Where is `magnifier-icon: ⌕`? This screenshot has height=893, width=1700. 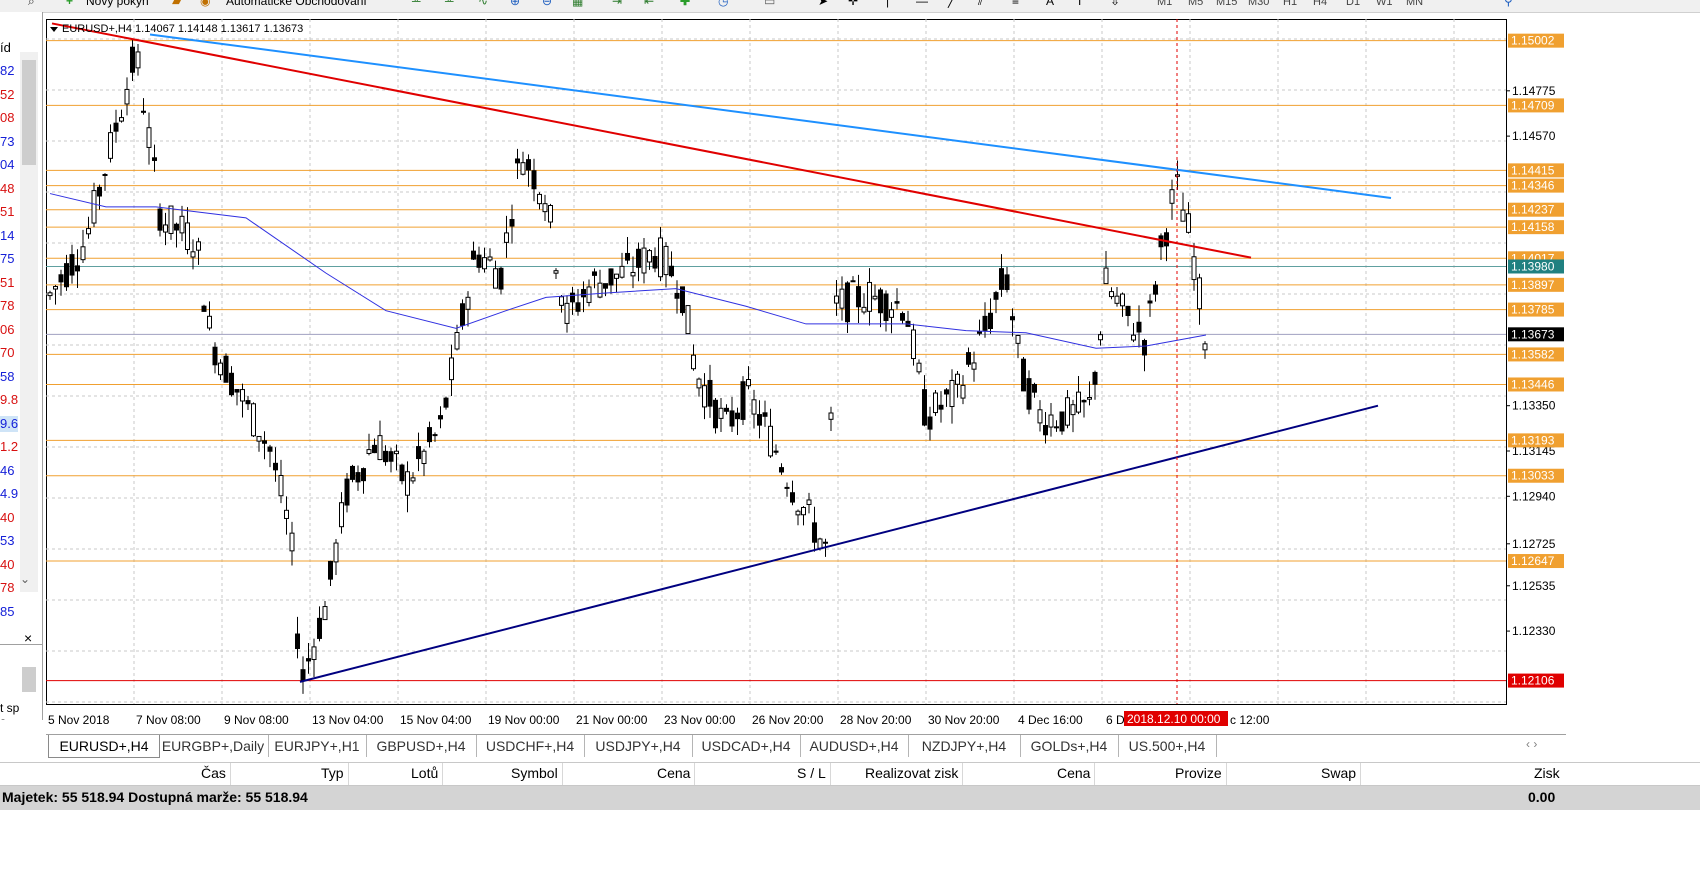
magnifier-icon: ⌕ is located at coordinates (31, 4).